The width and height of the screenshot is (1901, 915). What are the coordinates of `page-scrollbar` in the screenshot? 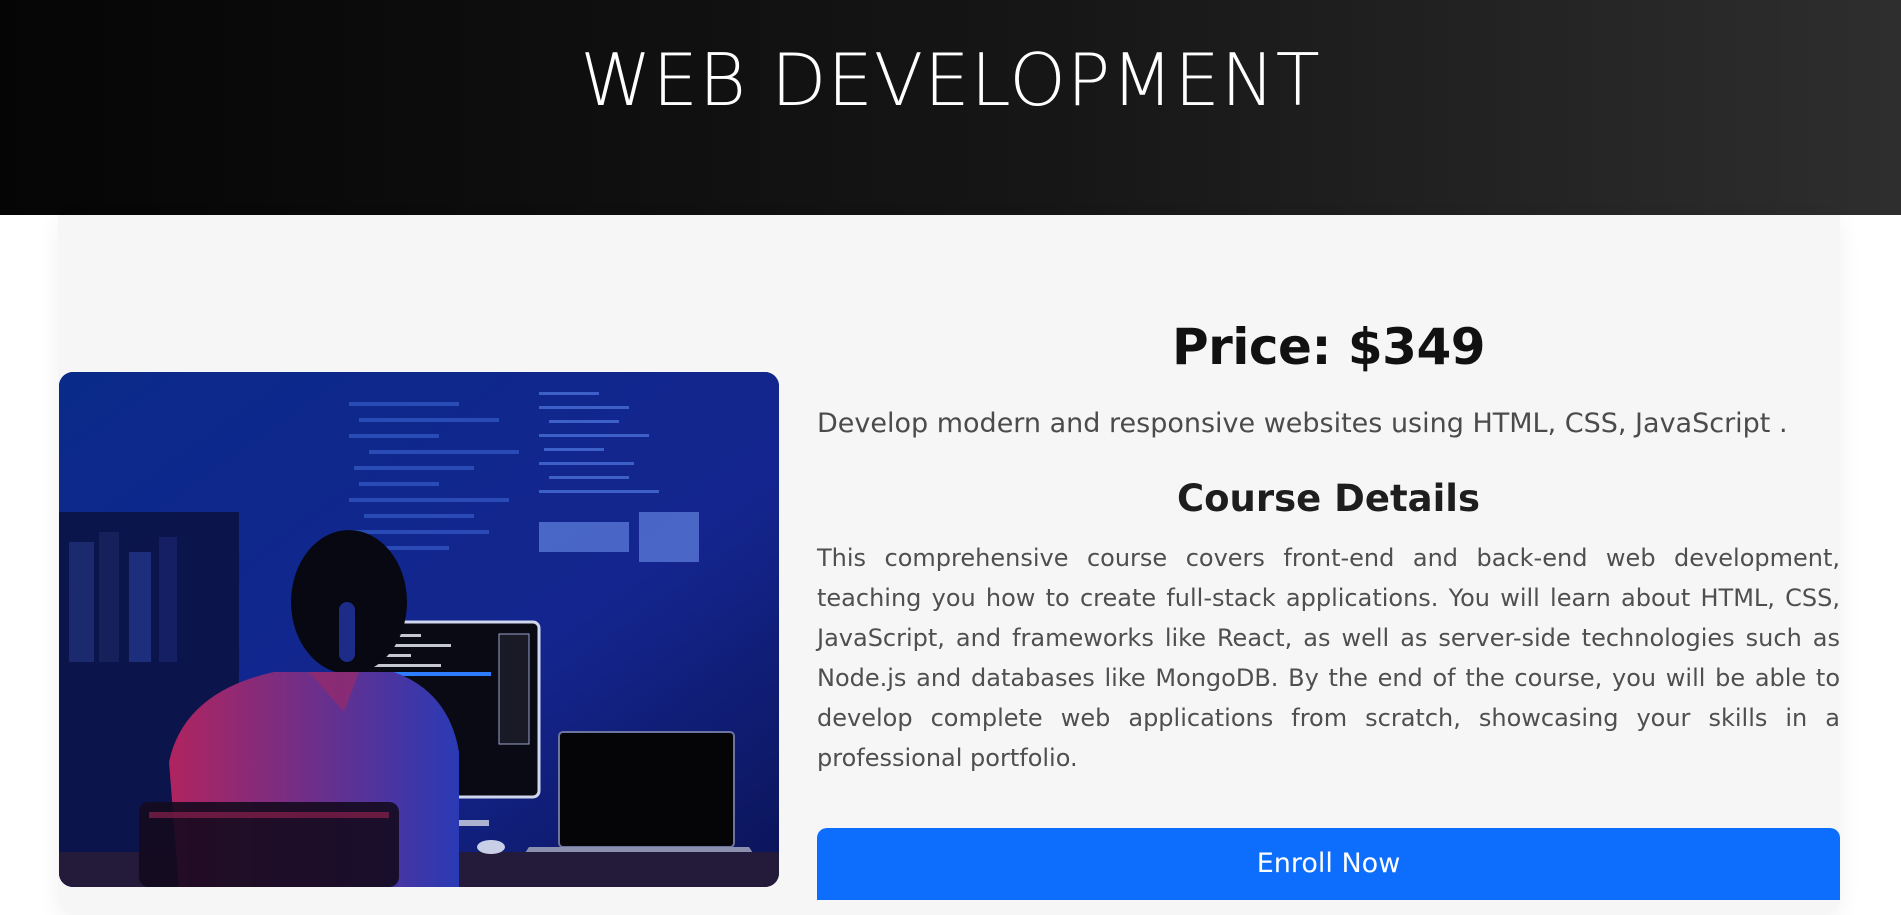 It's located at (1892, 557).